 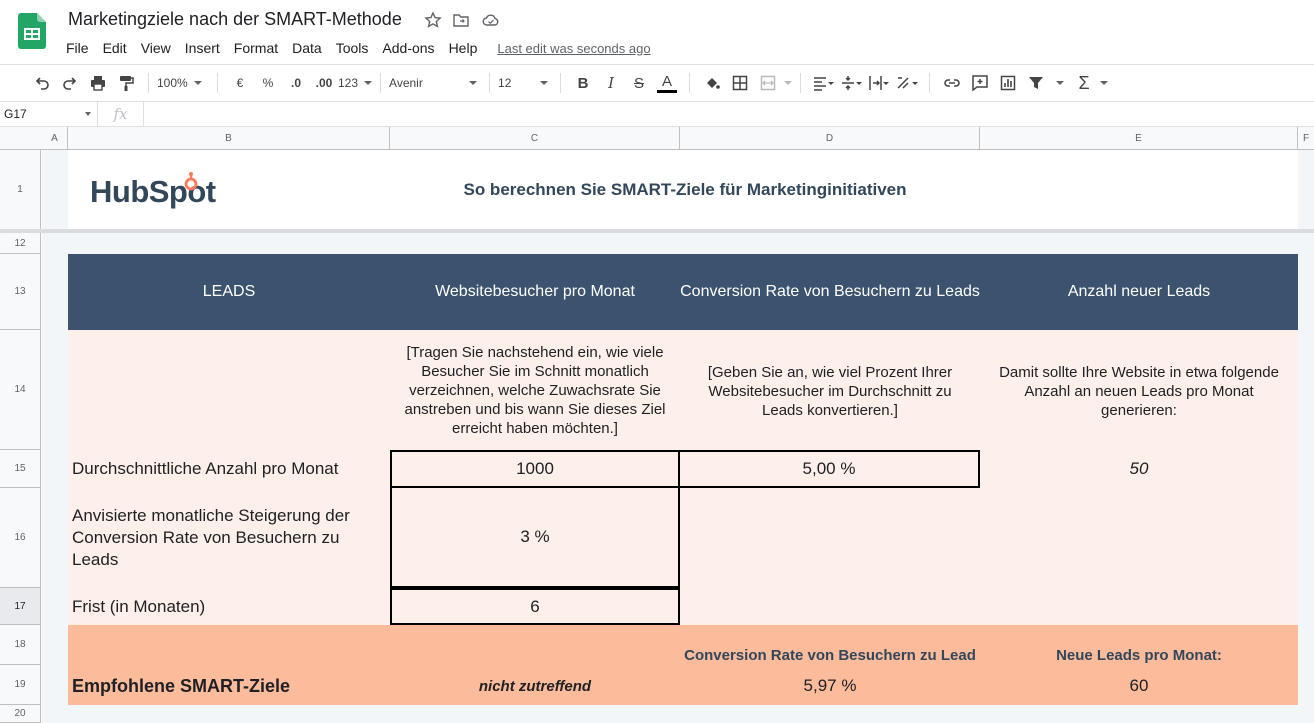 What do you see at coordinates (32, 31) in the screenshot?
I see `sheets-logo-icon` at bounding box center [32, 31].